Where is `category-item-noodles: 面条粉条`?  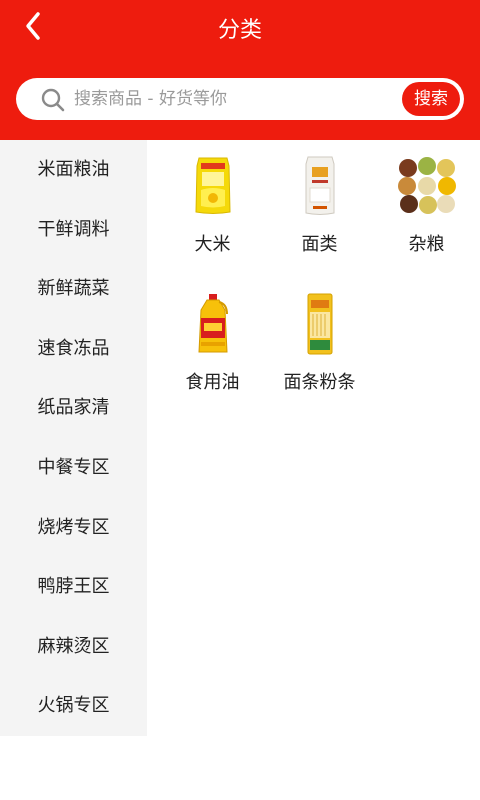
category-item-noodles: 面条粉条 is located at coordinates (319, 343).